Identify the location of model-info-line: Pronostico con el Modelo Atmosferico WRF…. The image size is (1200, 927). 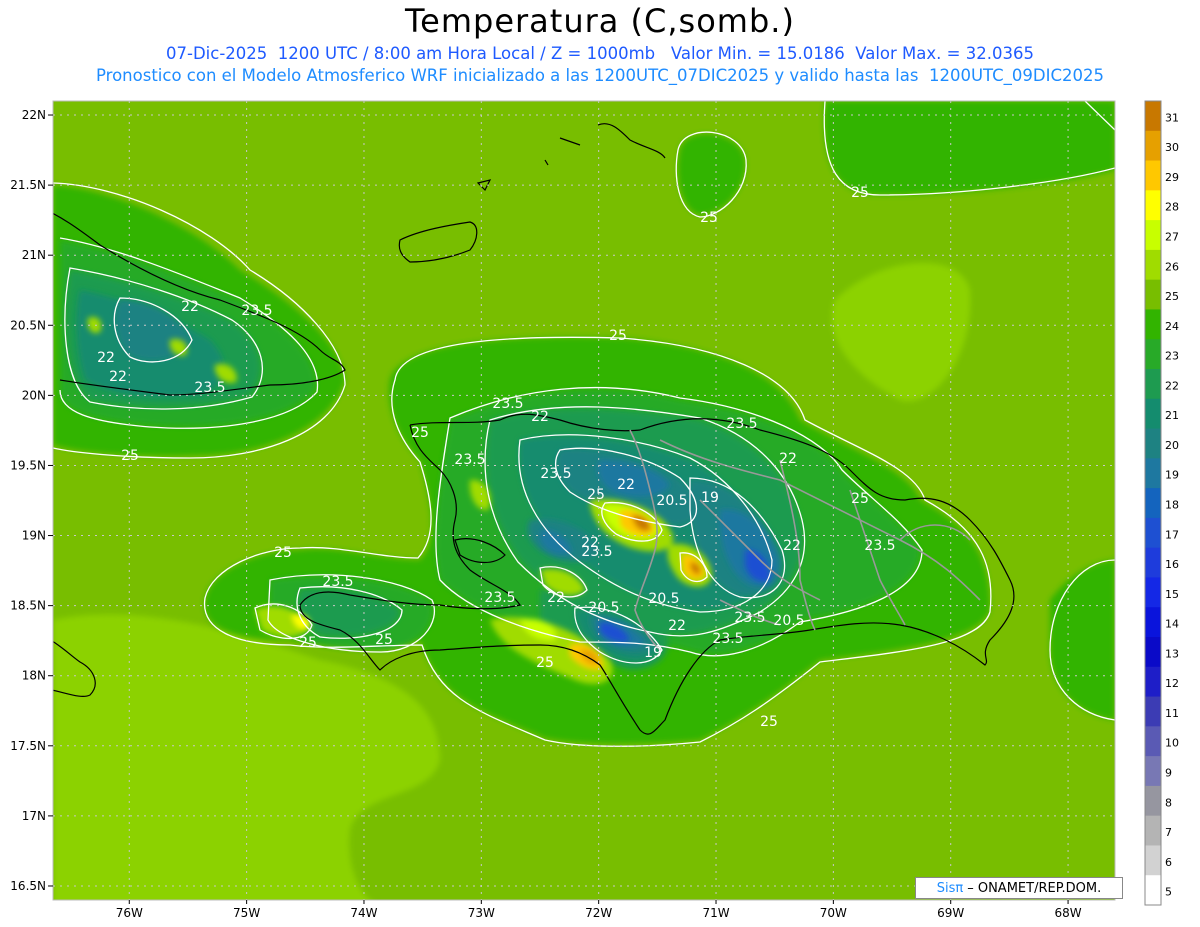
(600, 75).